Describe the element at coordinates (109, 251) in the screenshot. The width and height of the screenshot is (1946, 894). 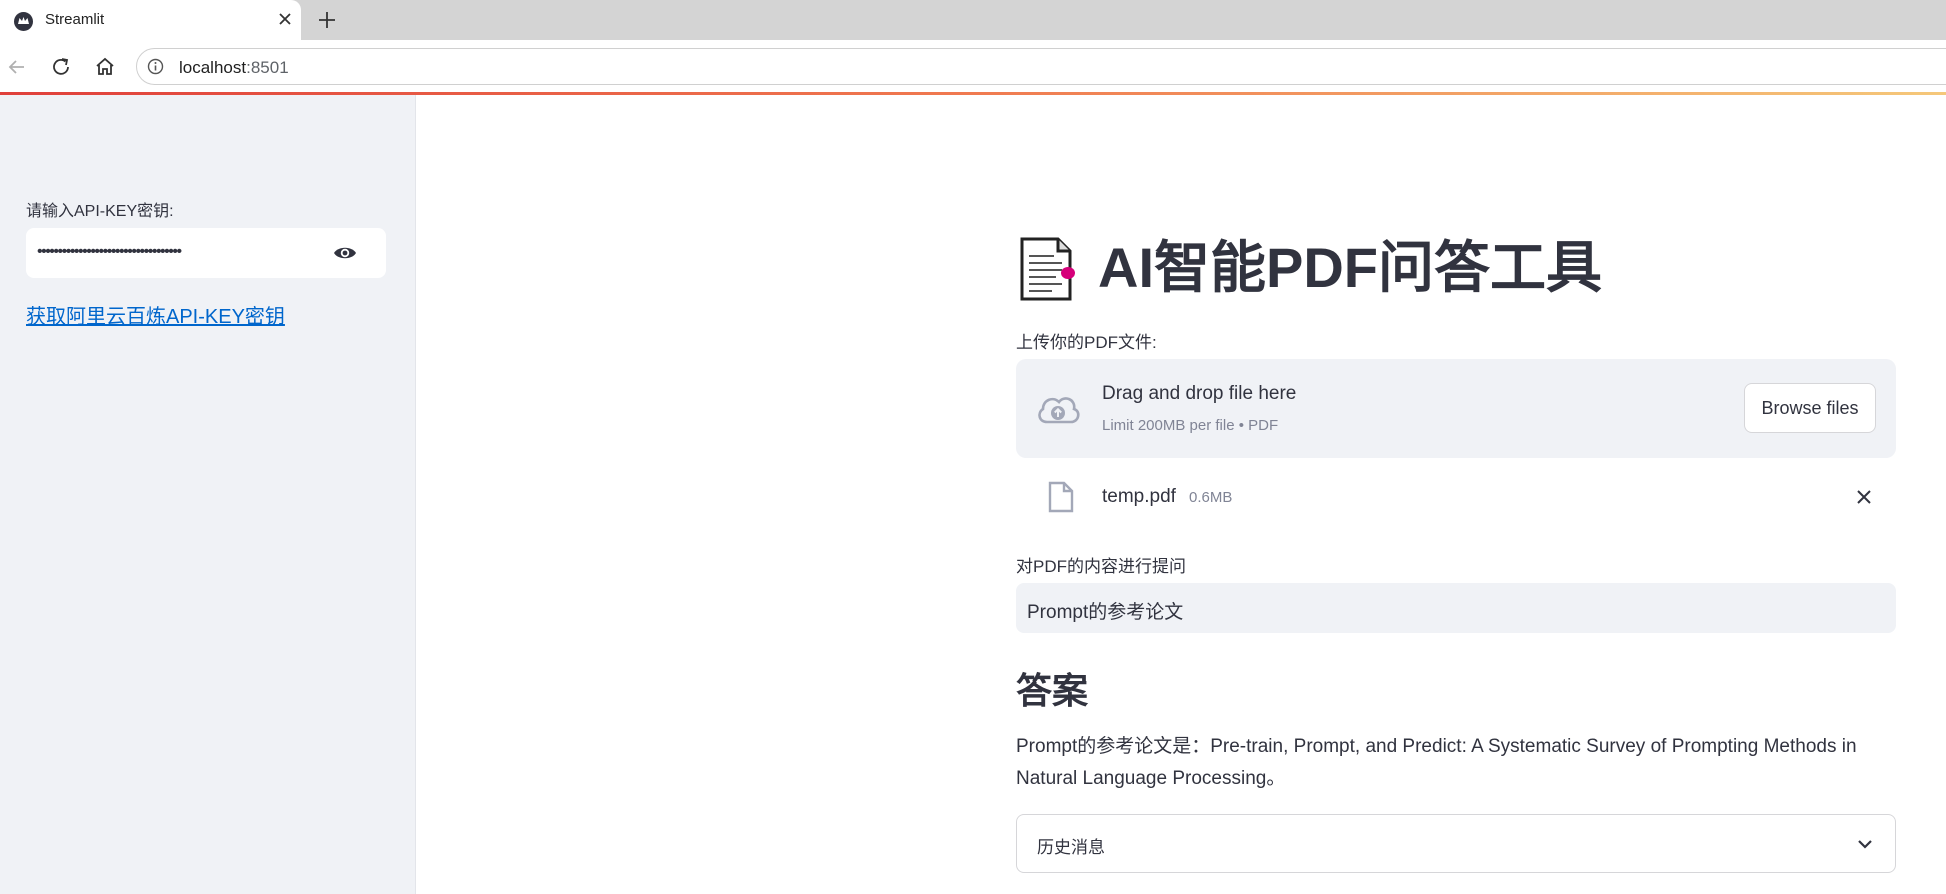
I see `api-key-masked-value: •••••••••••••••••••••••••••••••••••` at that location.